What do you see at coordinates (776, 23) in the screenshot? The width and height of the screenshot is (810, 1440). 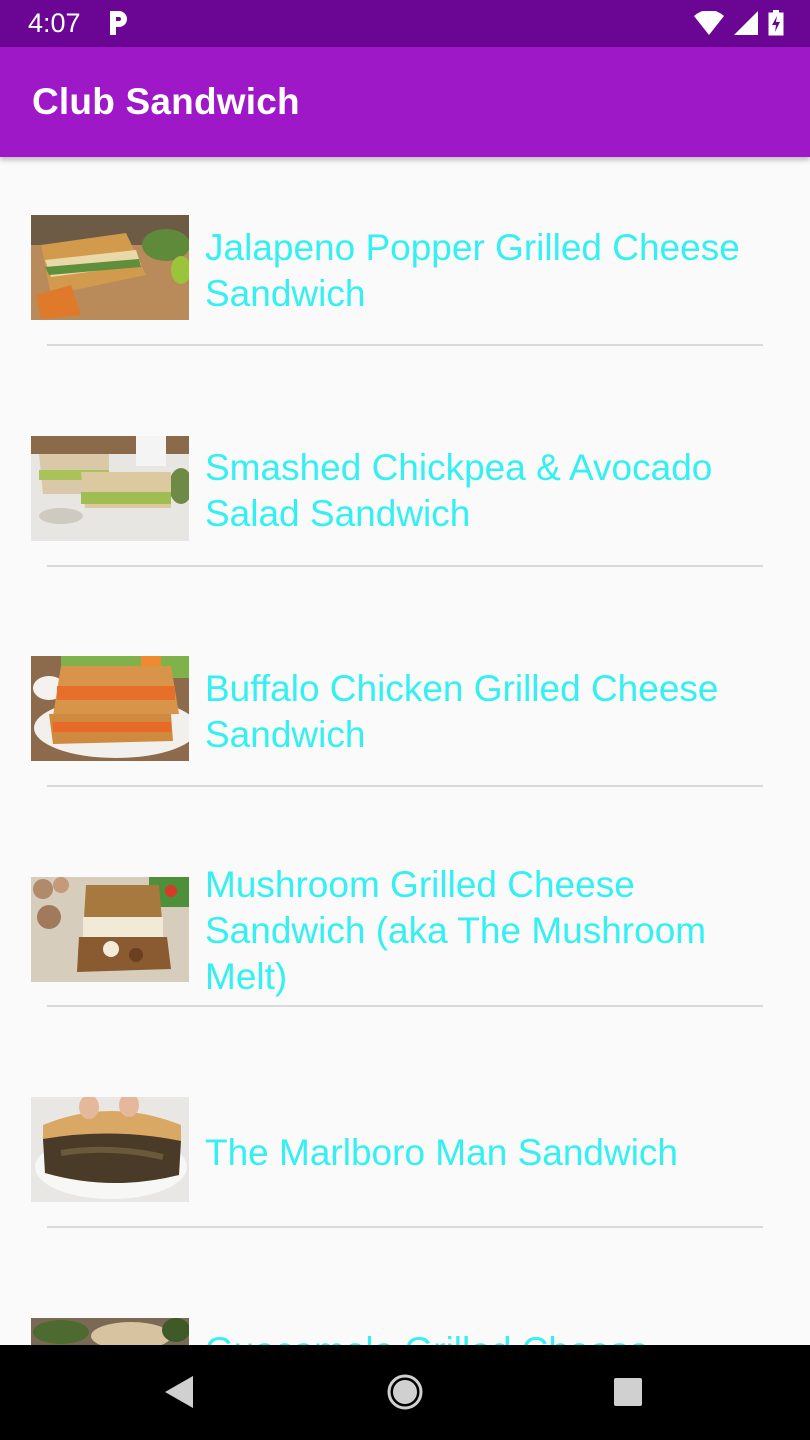 I see `battery-charging-icon` at bounding box center [776, 23].